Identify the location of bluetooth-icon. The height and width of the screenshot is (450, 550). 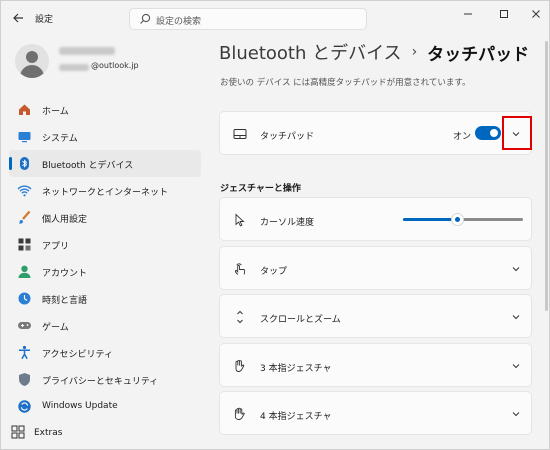
(24, 163).